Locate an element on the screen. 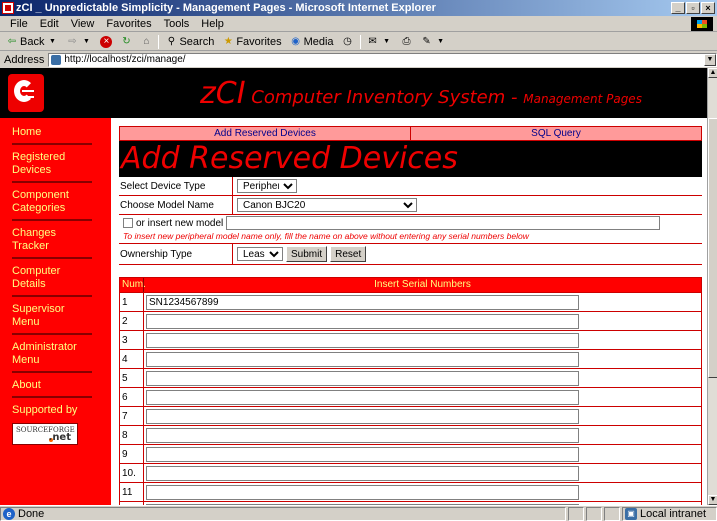  mail-button: ✉ ▼ is located at coordinates (380, 42).